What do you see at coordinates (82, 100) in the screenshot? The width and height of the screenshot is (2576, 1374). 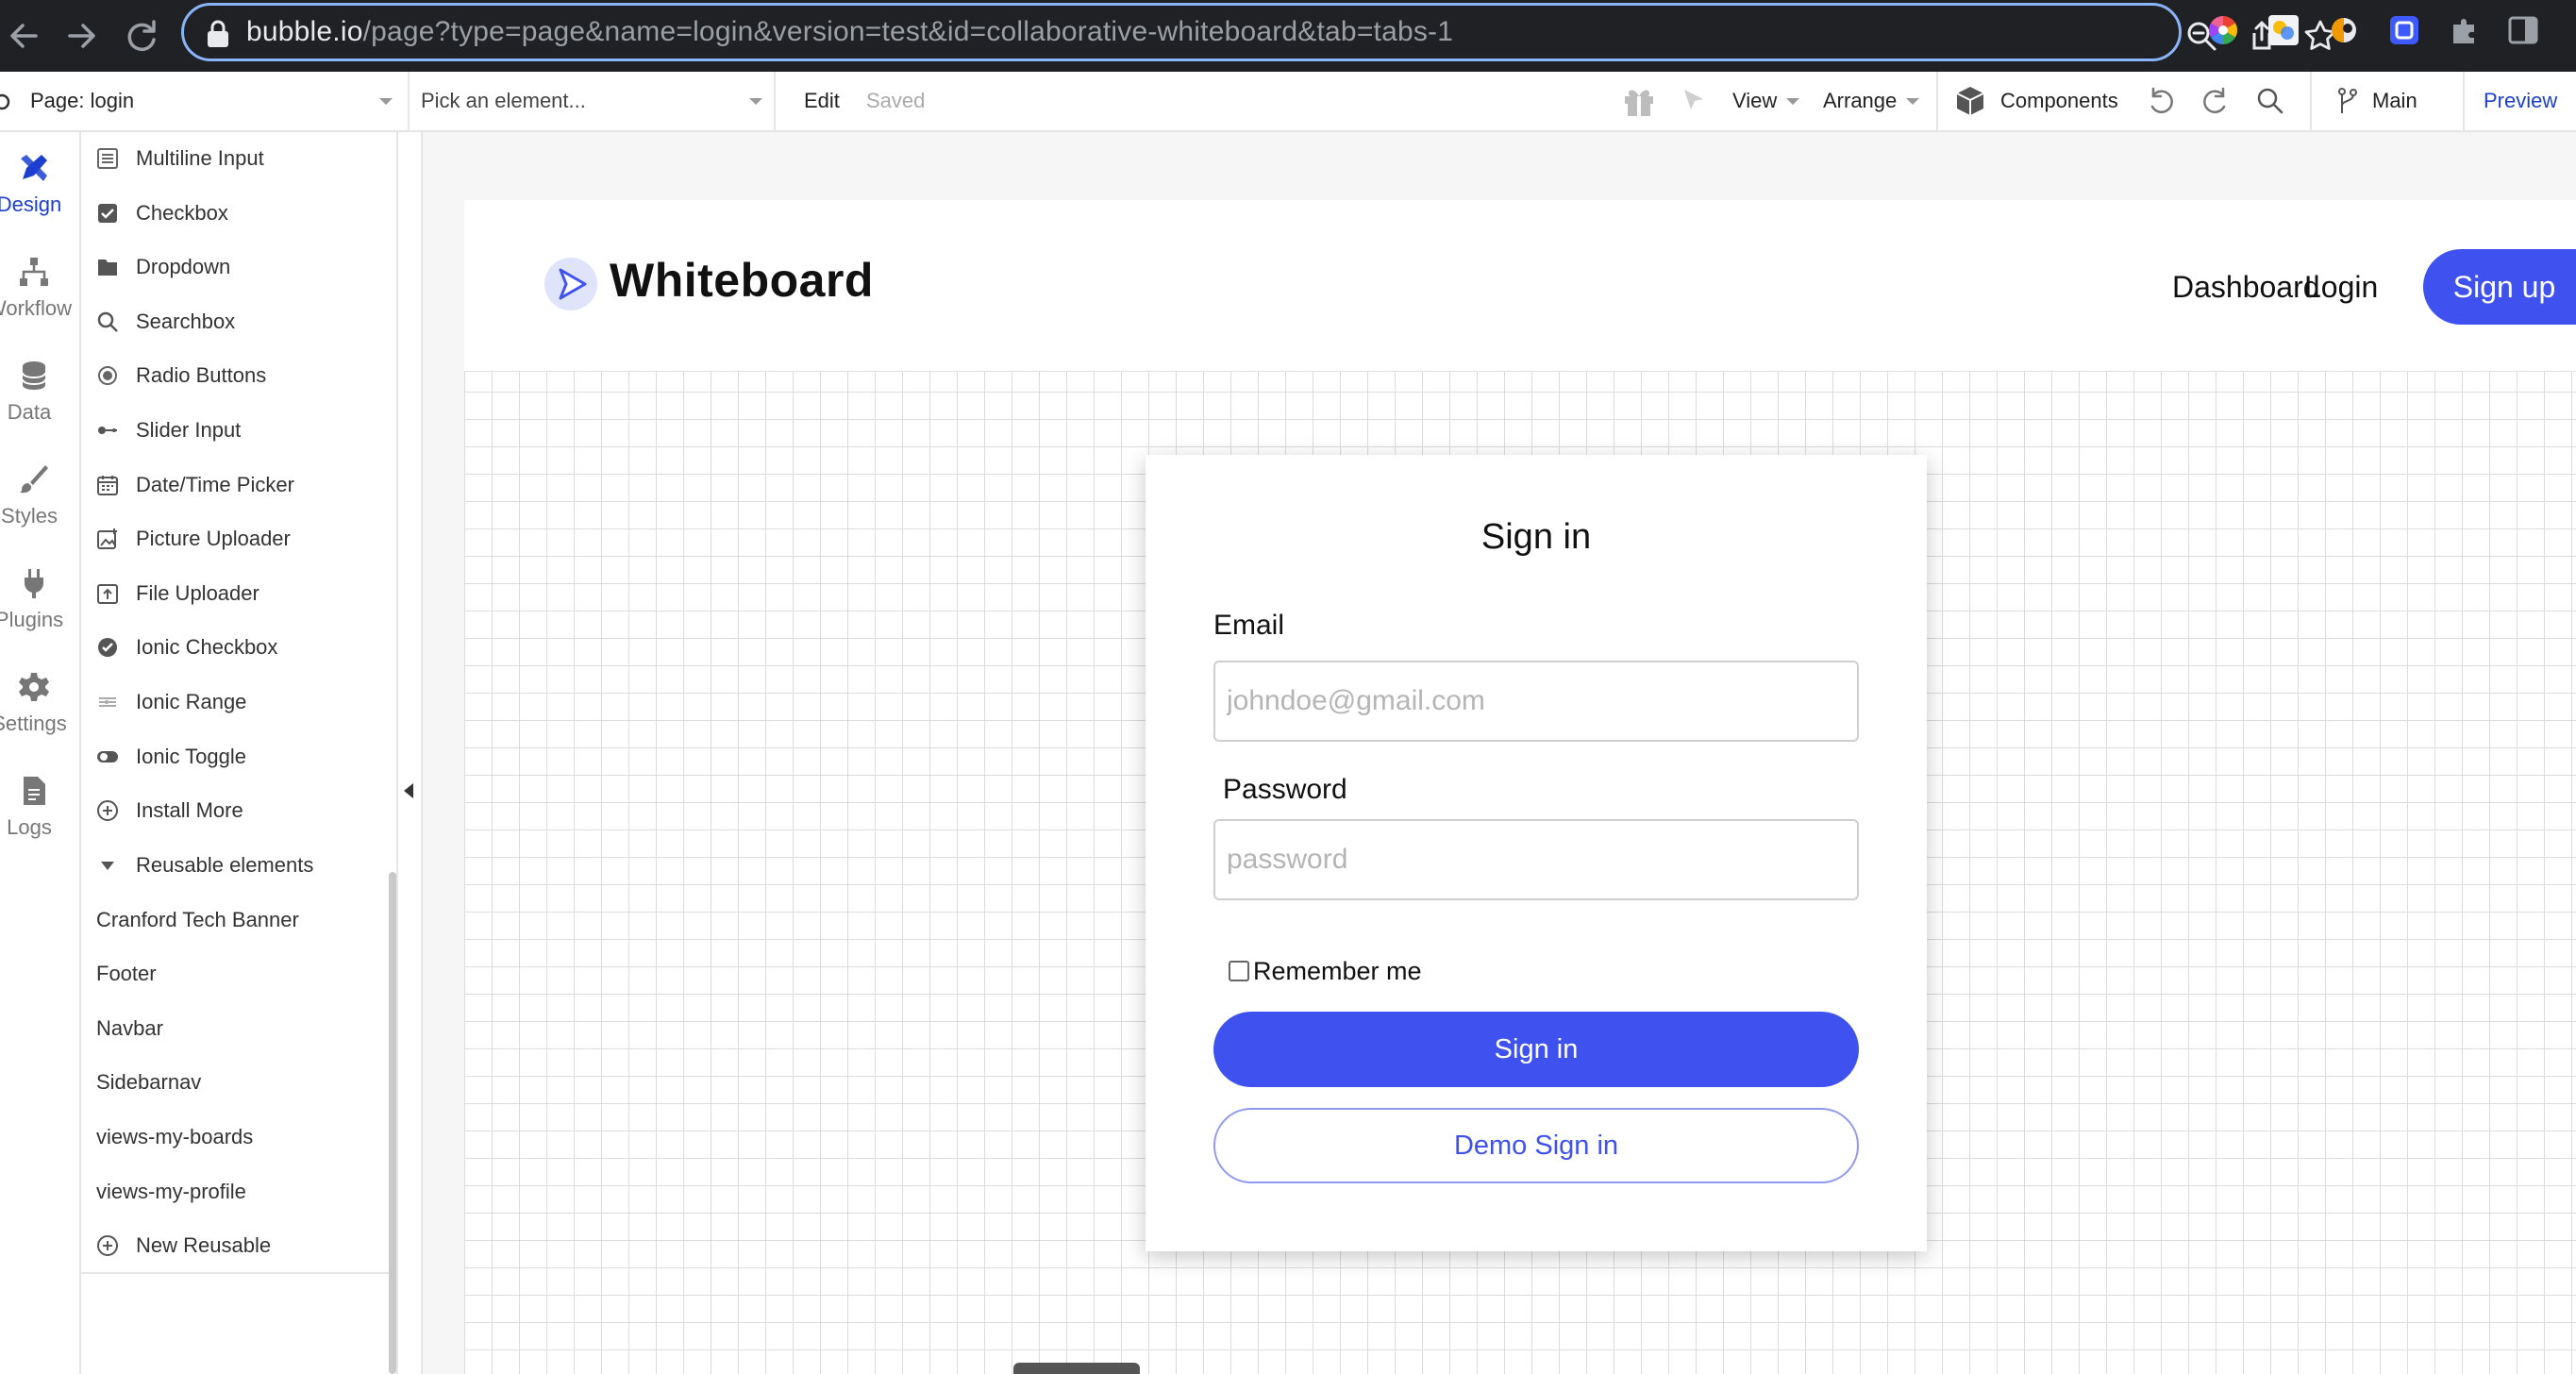 I see `page-selector-label: Page: login` at bounding box center [82, 100].